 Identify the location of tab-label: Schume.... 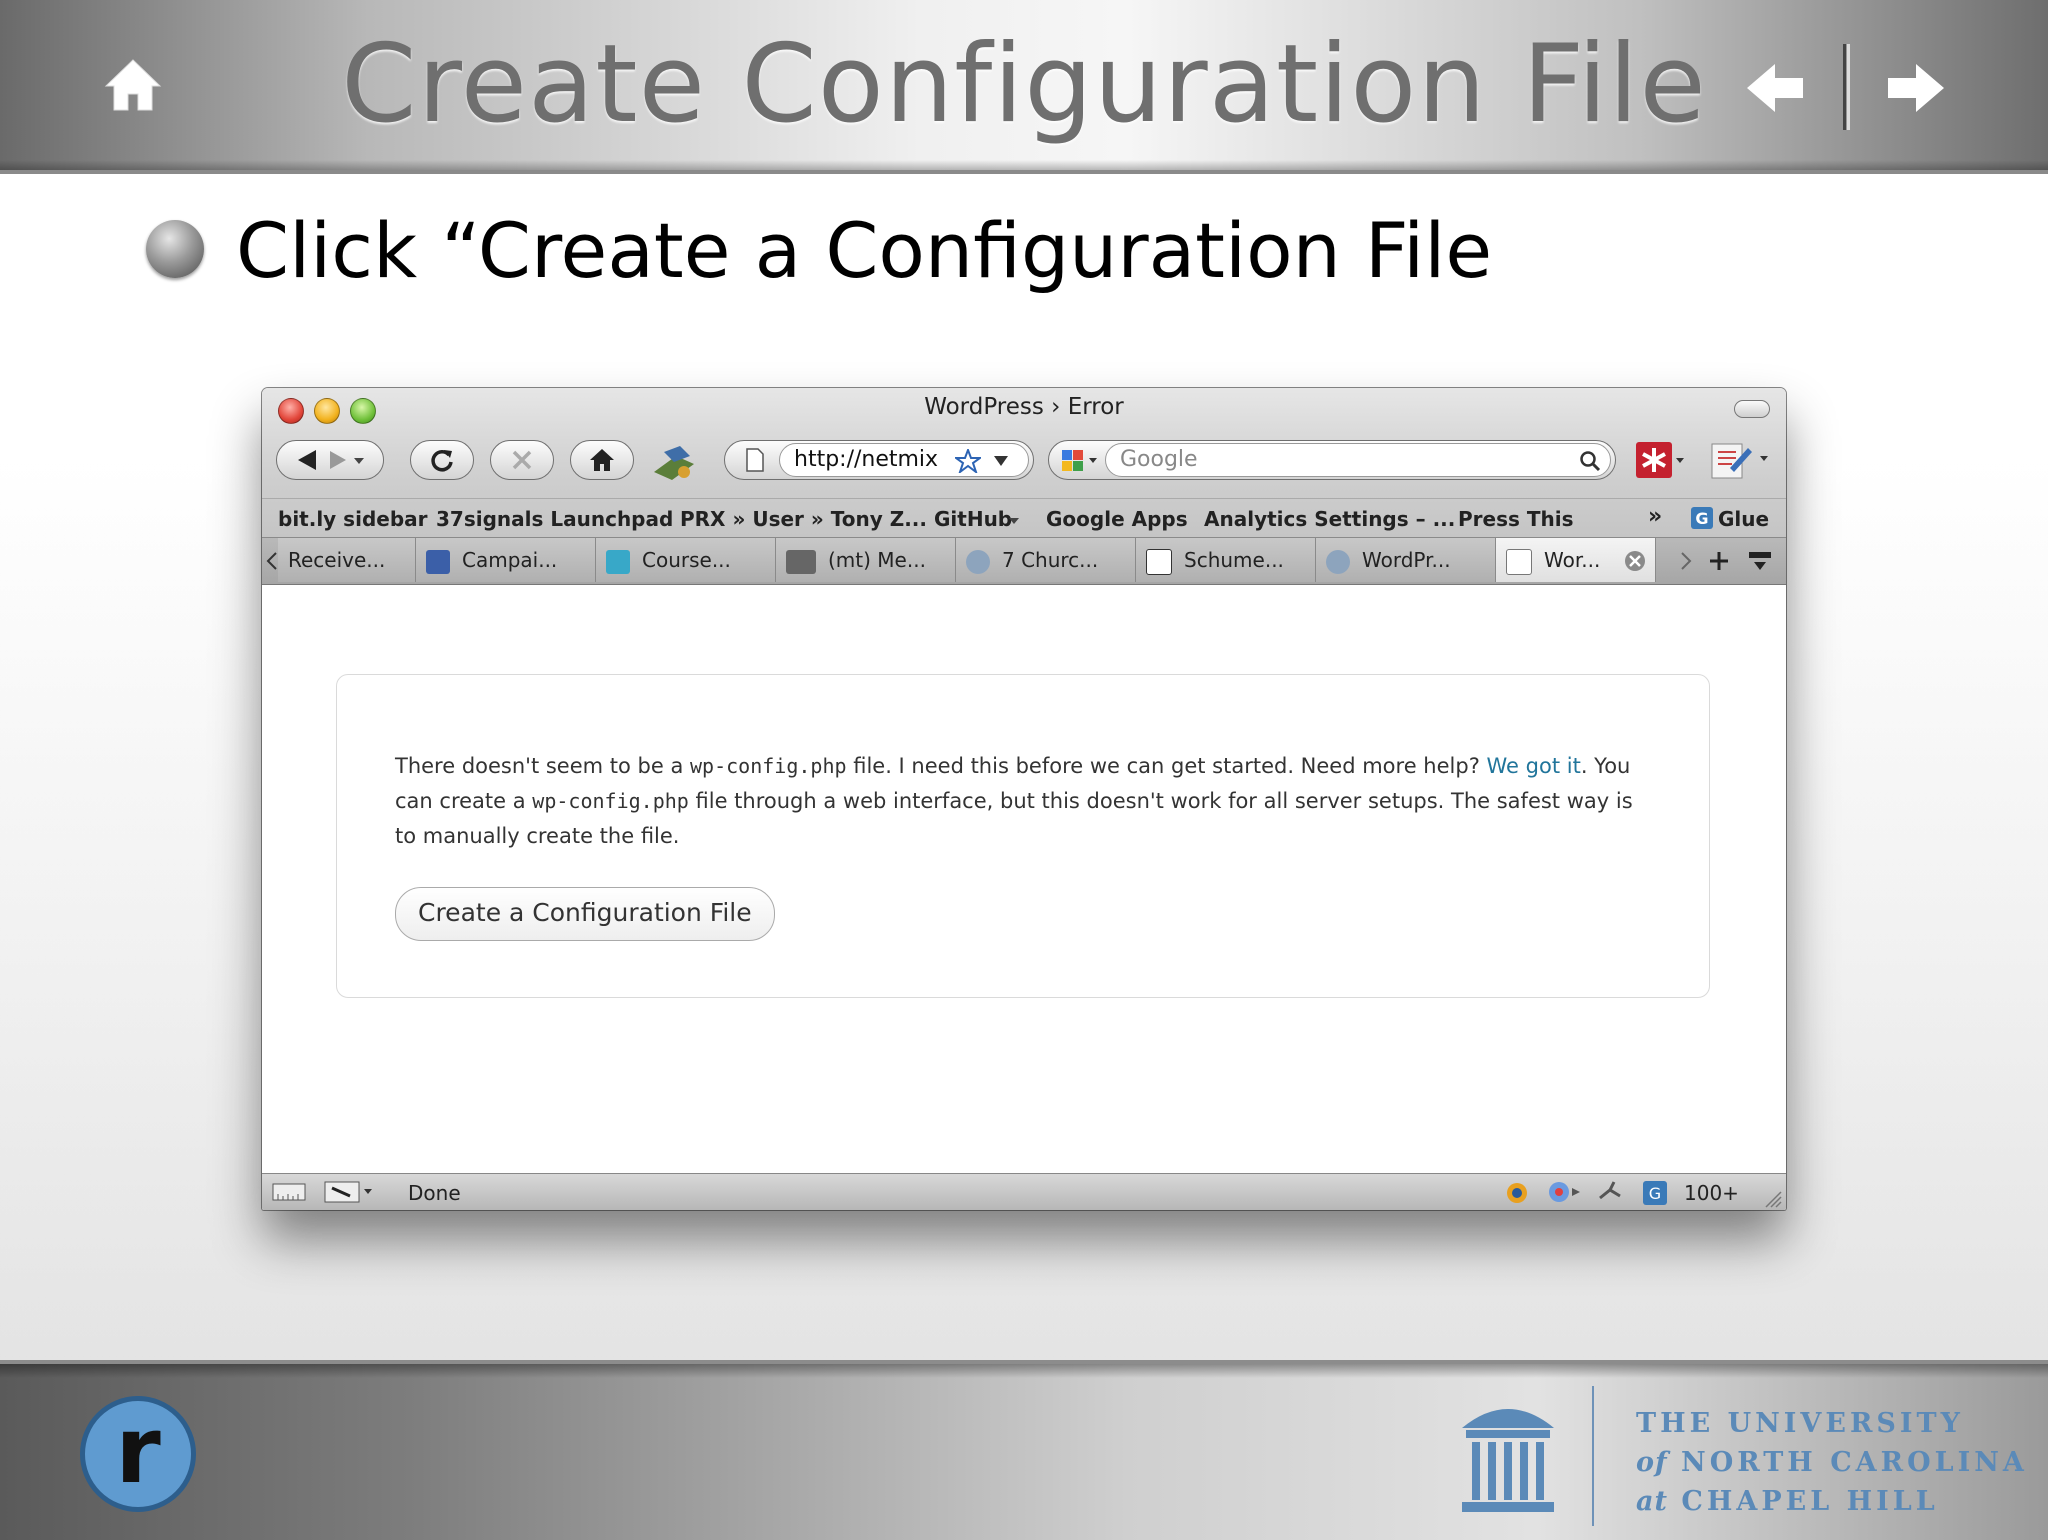
(1234, 560).